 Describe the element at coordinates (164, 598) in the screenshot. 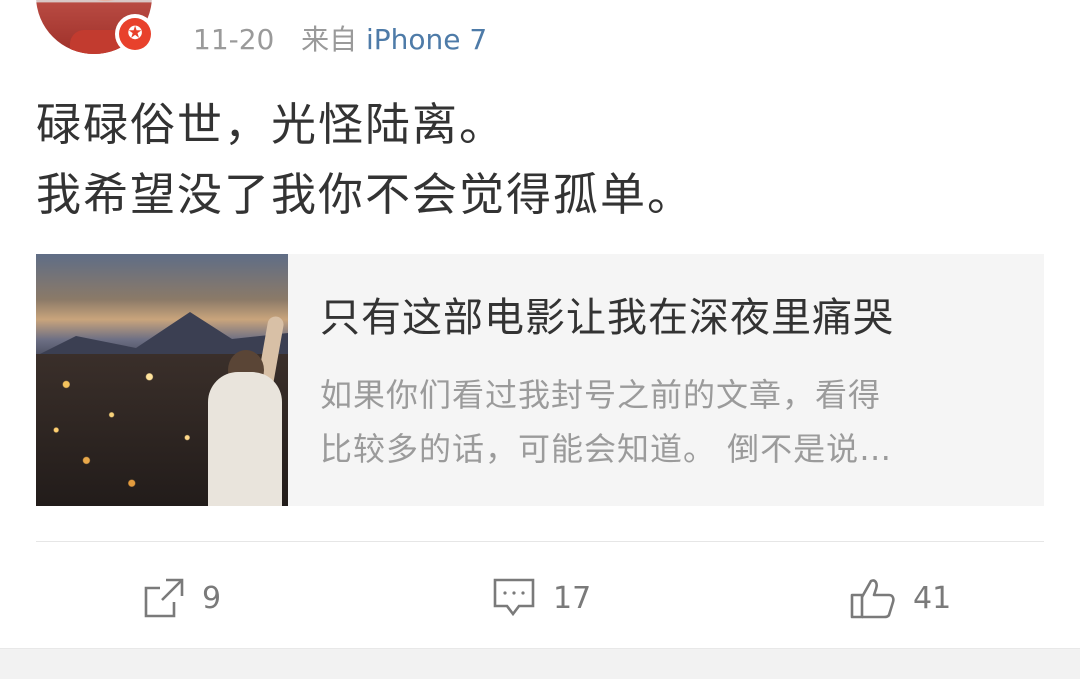

I see `repost-icon` at that location.